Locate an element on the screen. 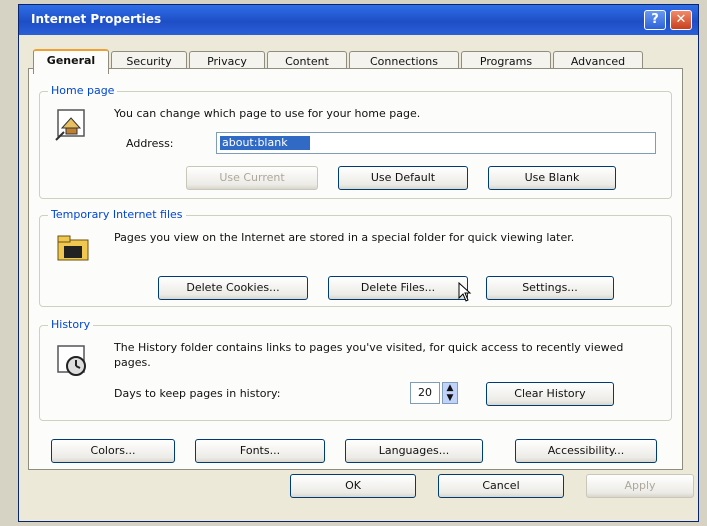  history-icon is located at coordinates (74, 360).